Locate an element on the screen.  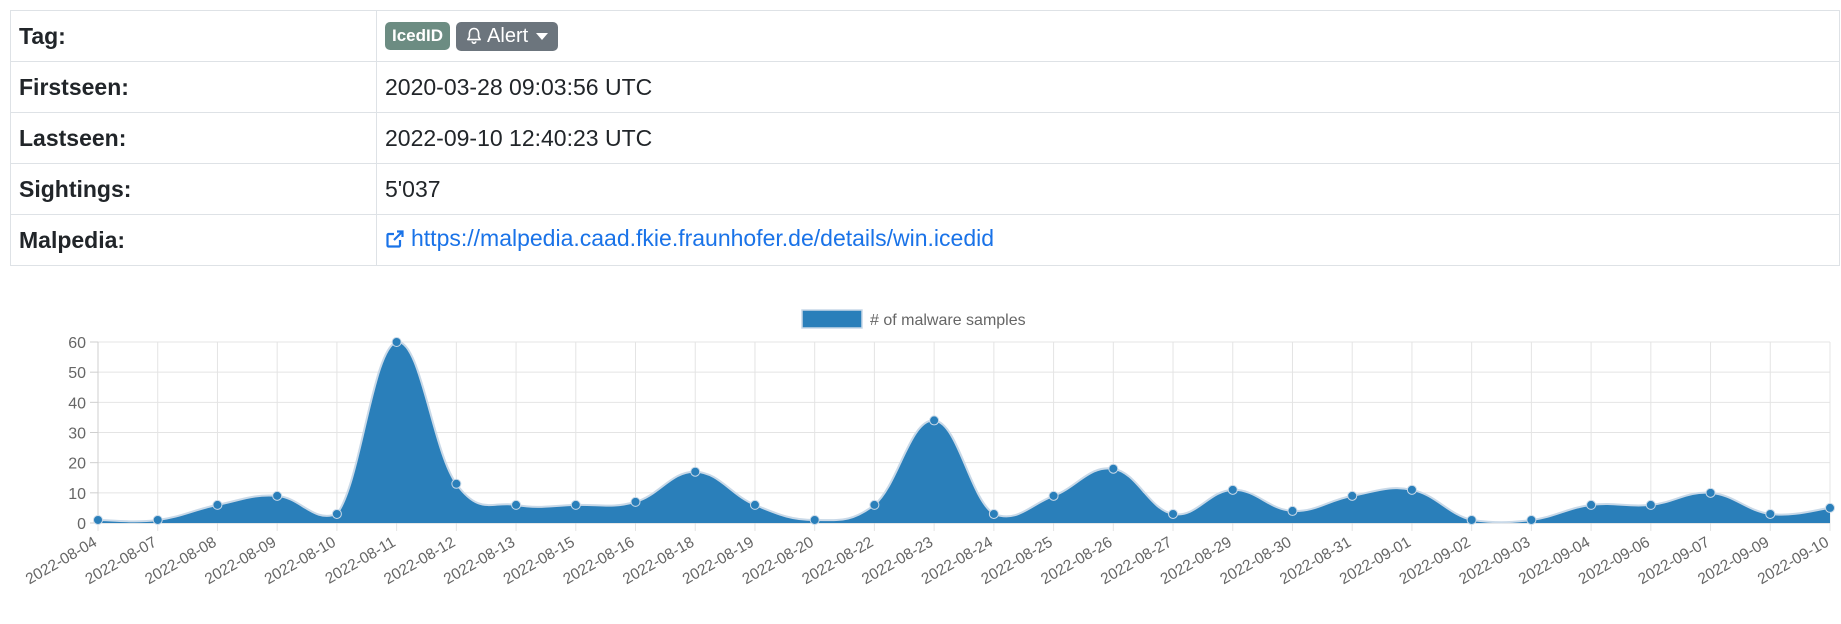
y-tick-label: 50 is located at coordinates (77, 373).